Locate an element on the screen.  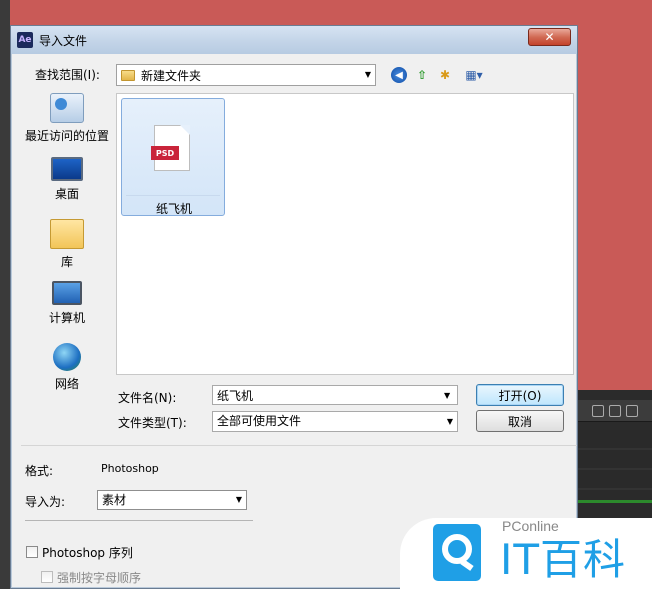
place-network: 网络 is located at coordinates (67, 367).